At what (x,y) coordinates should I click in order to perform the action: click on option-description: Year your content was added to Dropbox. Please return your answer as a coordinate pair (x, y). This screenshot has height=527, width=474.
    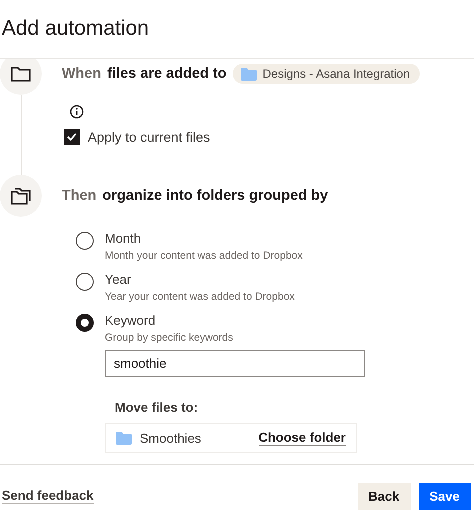
    Looking at the image, I should click on (200, 297).